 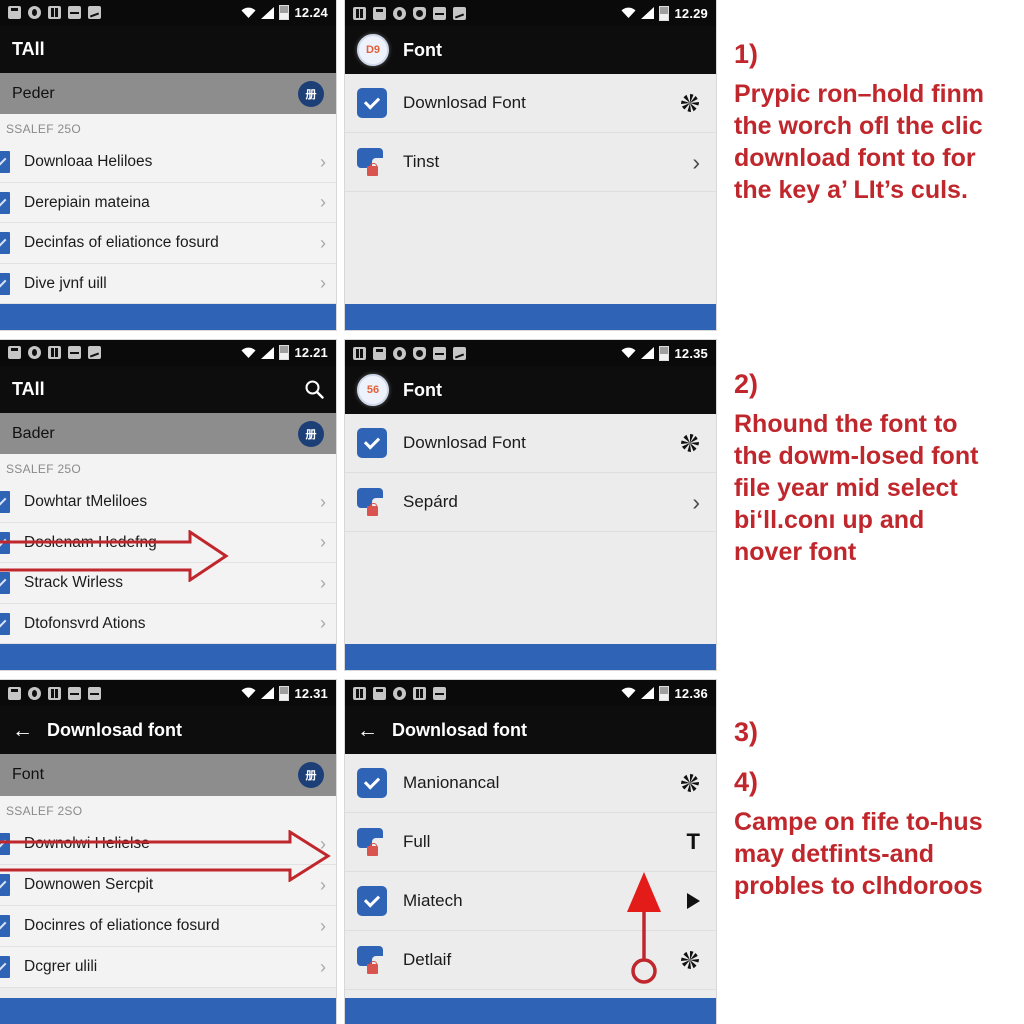 What do you see at coordinates (530, 960) in the screenshot?
I see `list-item: Detlaif` at bounding box center [530, 960].